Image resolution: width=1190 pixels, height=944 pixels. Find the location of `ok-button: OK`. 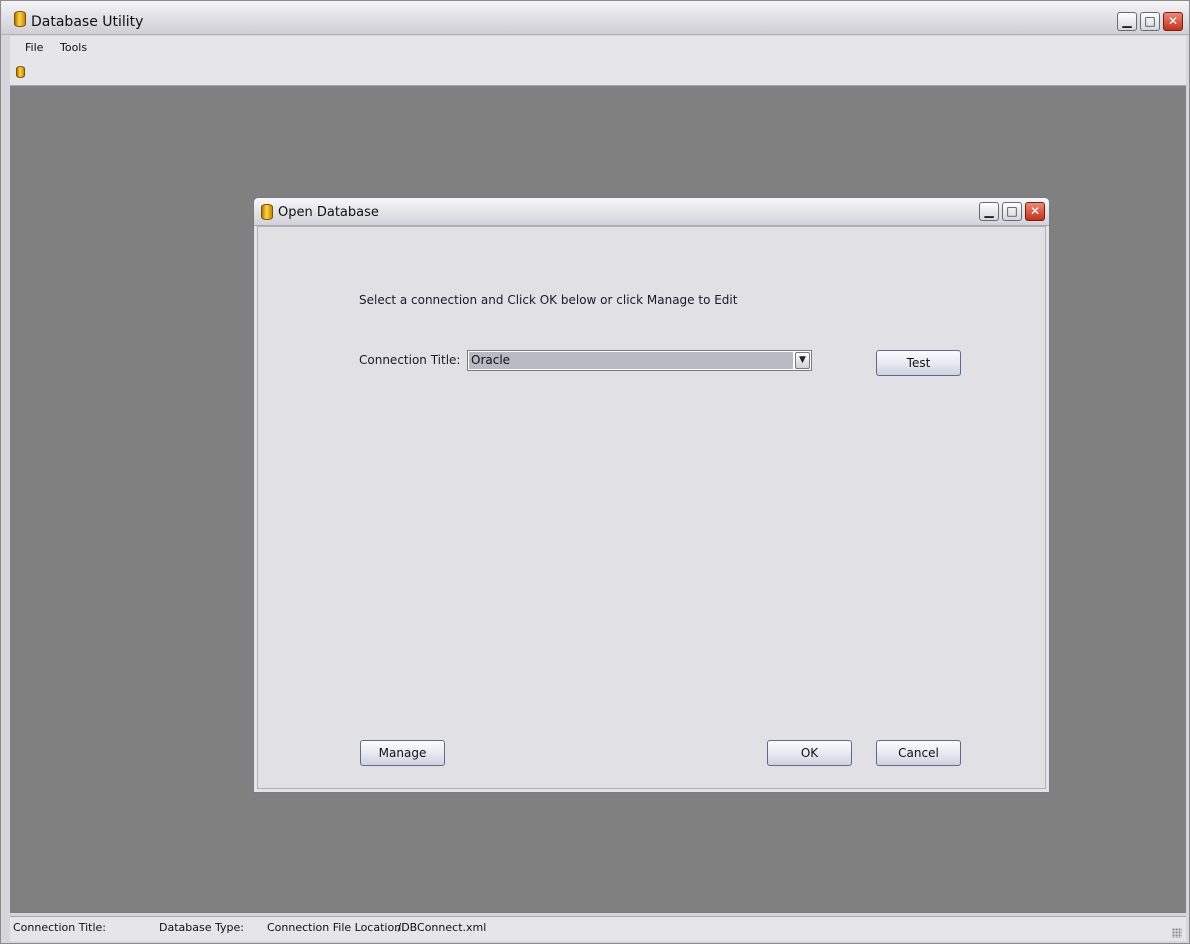

ok-button: OK is located at coordinates (809, 753).